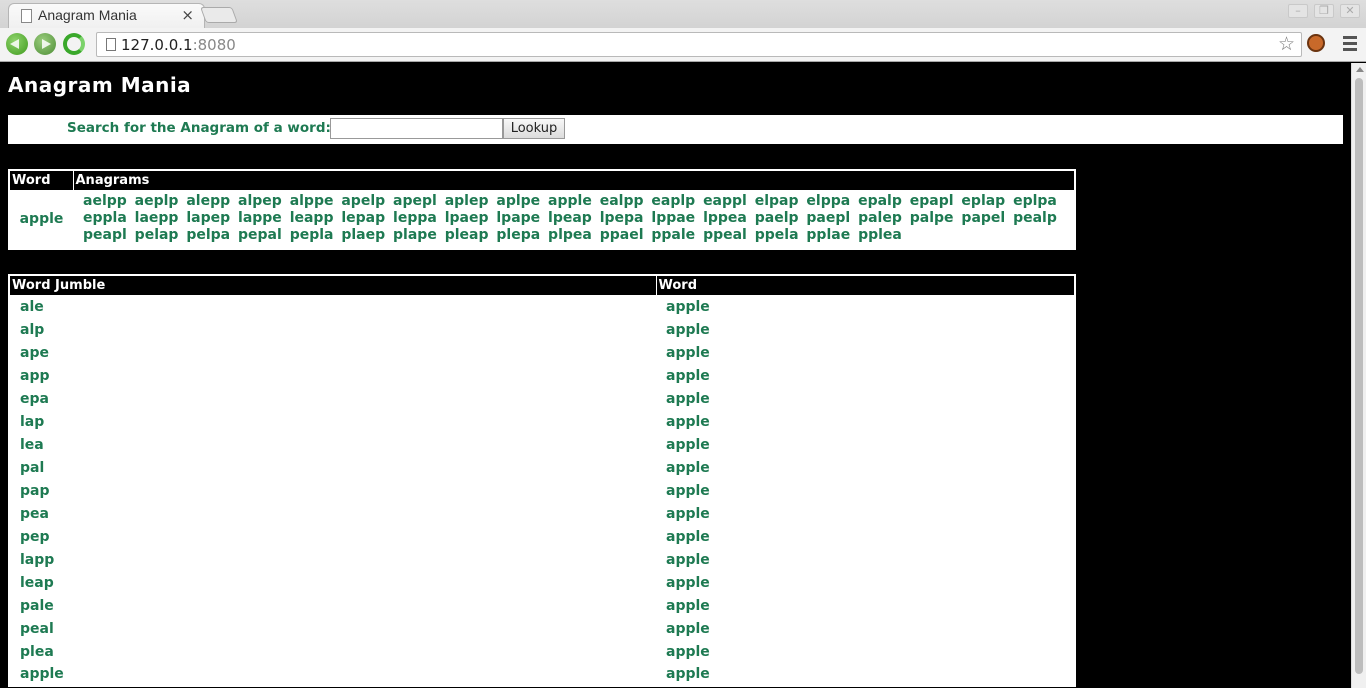  Describe the element at coordinates (828, 201) in the screenshot. I see `anagram-link: elppa` at that location.